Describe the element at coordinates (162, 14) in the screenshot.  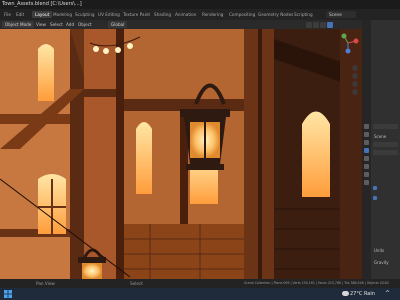
I see `tab-shading: Shading` at that location.